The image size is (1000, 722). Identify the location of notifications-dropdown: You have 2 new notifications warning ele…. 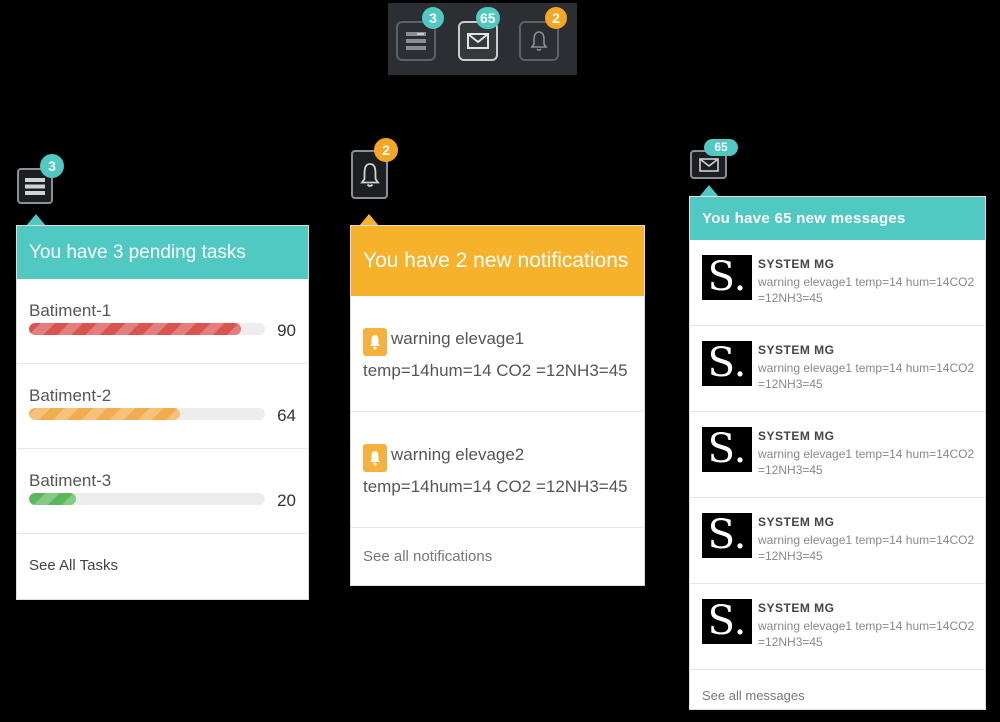
(497, 405).